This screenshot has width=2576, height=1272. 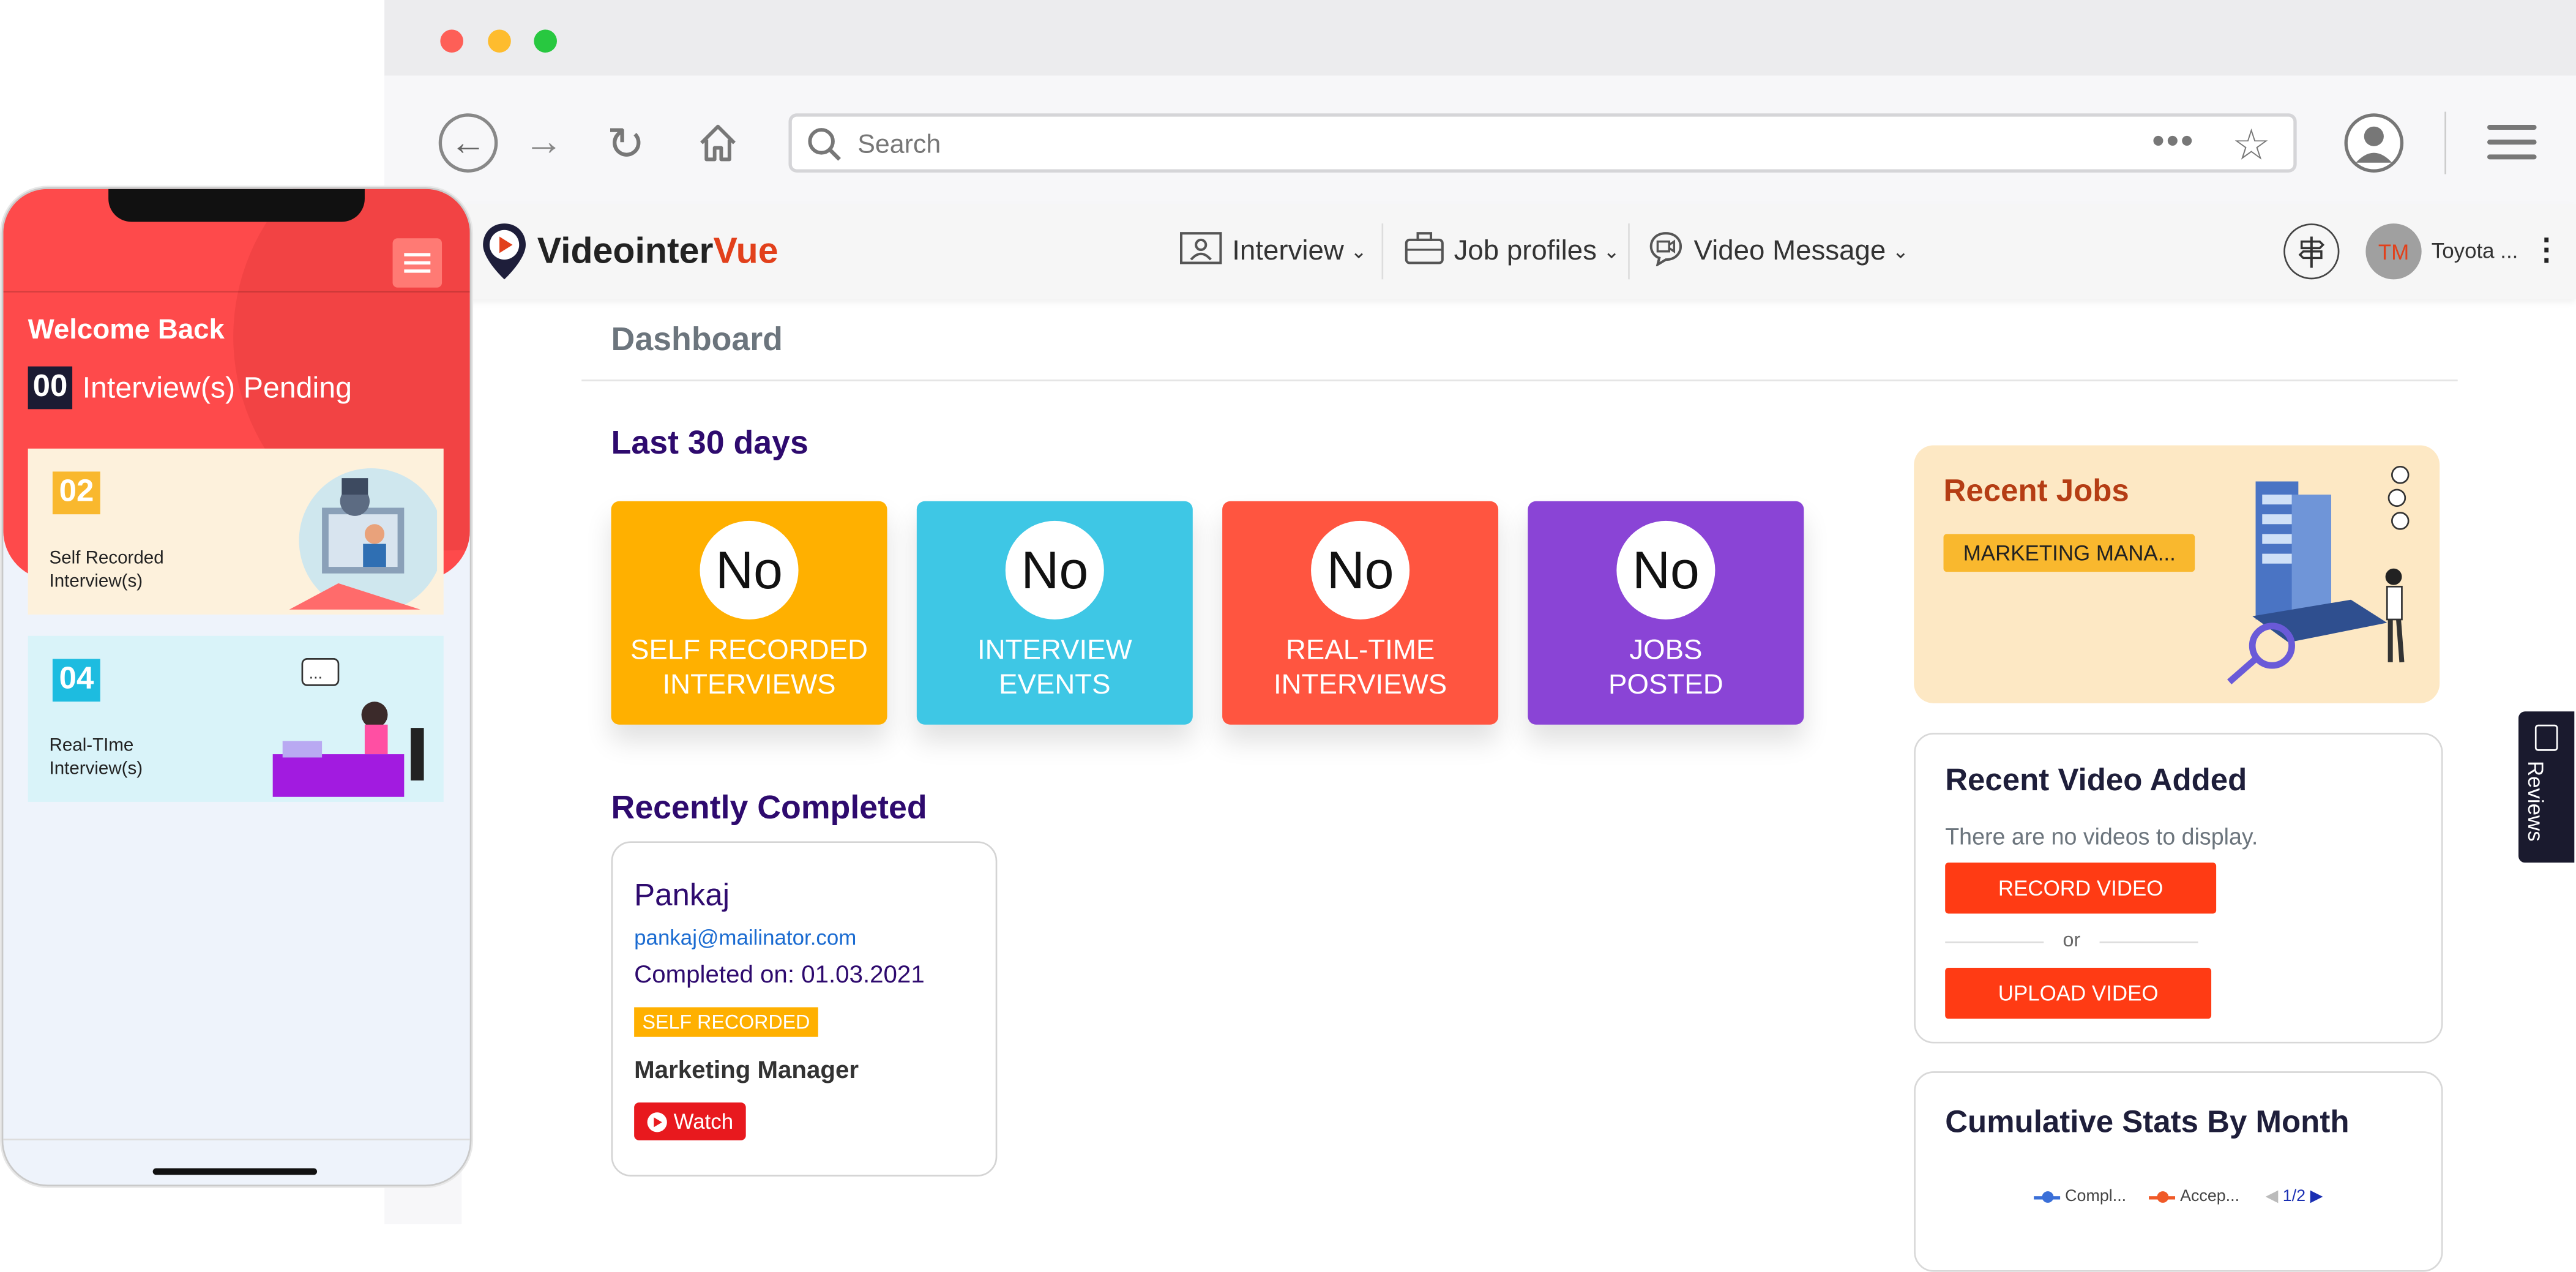 What do you see at coordinates (682, 896) in the screenshot?
I see `candidate-name: Pankaj` at bounding box center [682, 896].